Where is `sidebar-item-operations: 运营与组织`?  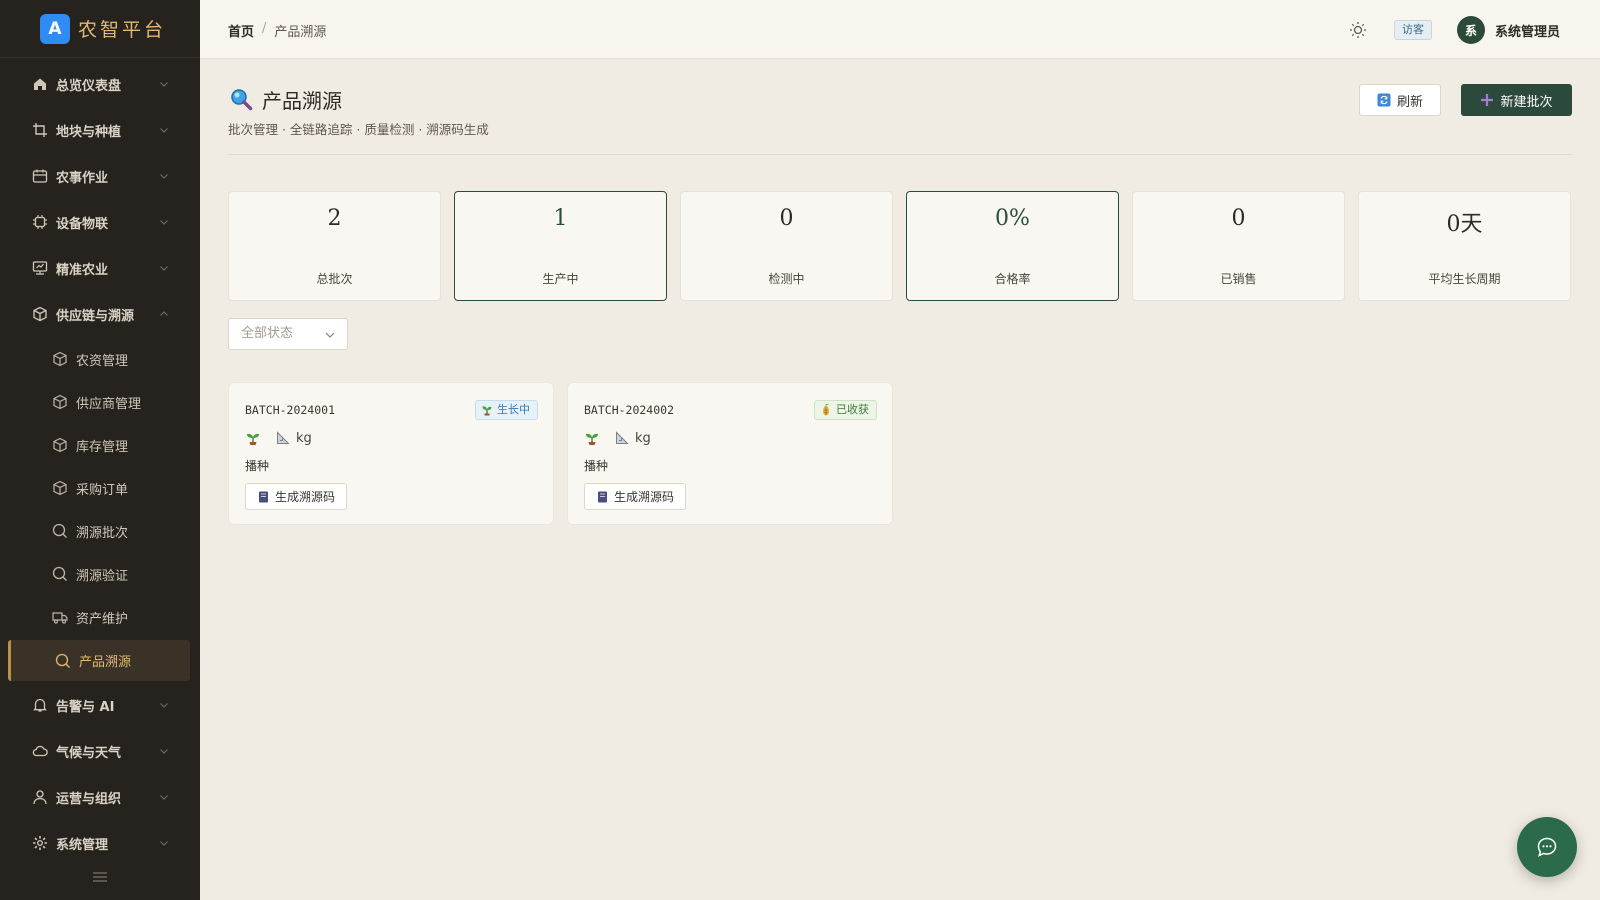
sidebar-item-operations: 运营与组织 is located at coordinates (100, 797).